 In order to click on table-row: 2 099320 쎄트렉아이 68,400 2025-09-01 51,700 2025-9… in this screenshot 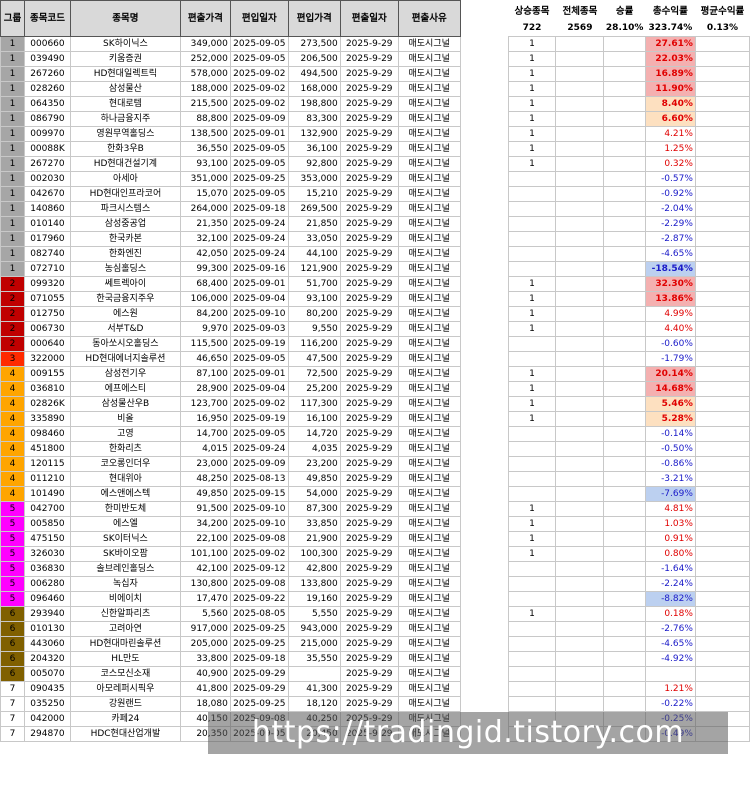, I will do `click(375, 284)`.